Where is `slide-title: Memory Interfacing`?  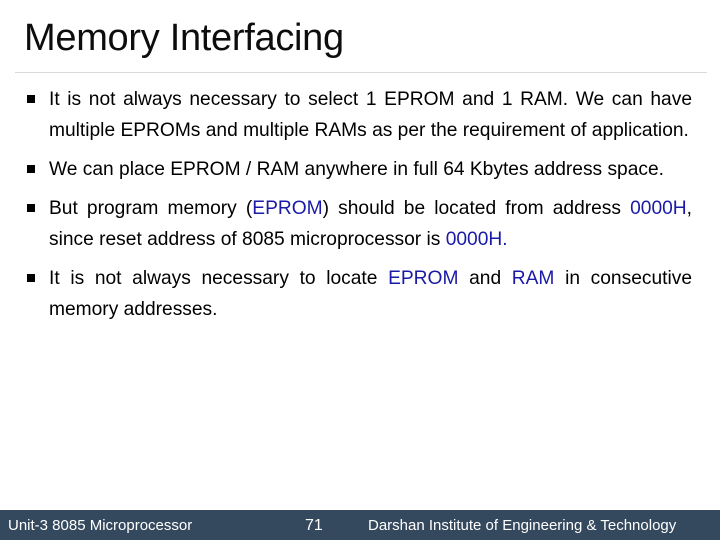 slide-title: Memory Interfacing is located at coordinates (184, 38).